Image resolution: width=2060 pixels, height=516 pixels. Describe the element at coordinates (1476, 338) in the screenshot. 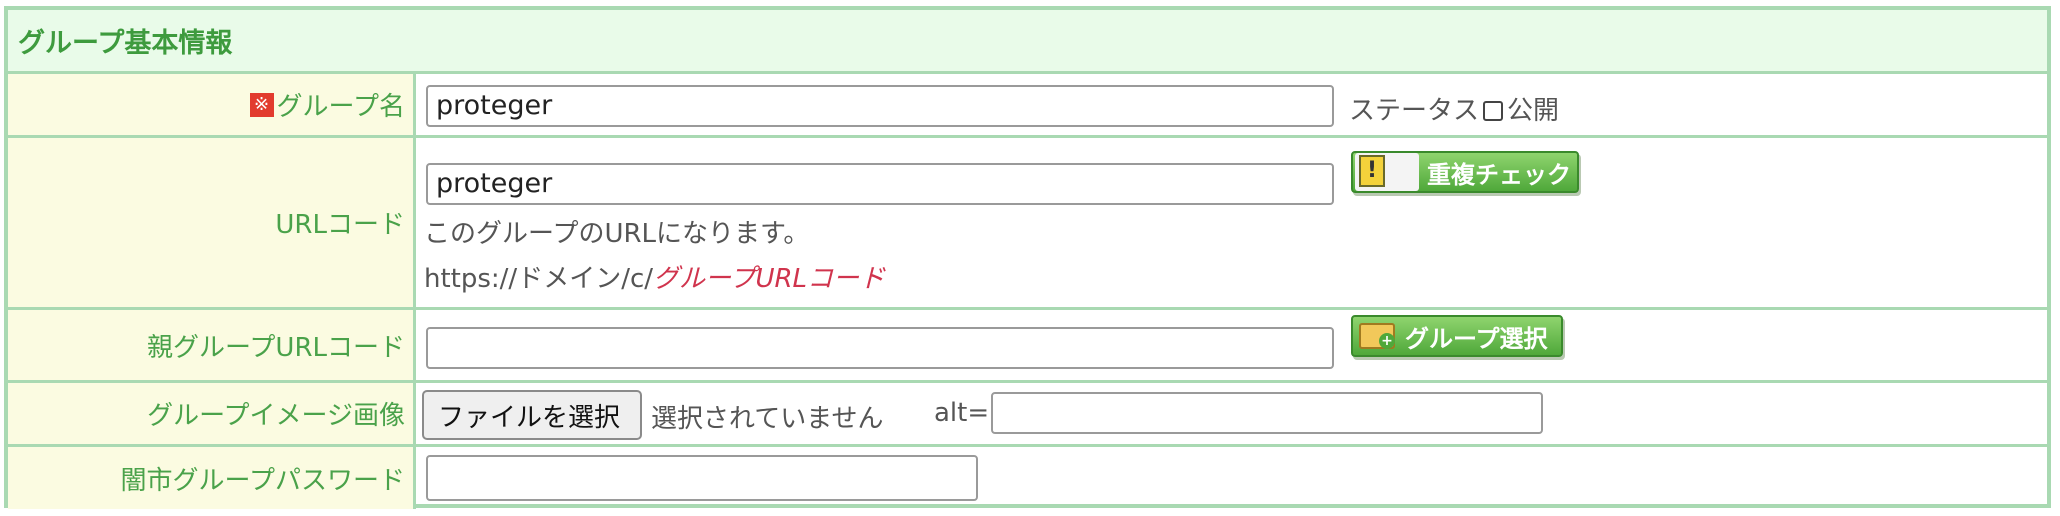

I see `group-select-label: グループ選択` at that location.